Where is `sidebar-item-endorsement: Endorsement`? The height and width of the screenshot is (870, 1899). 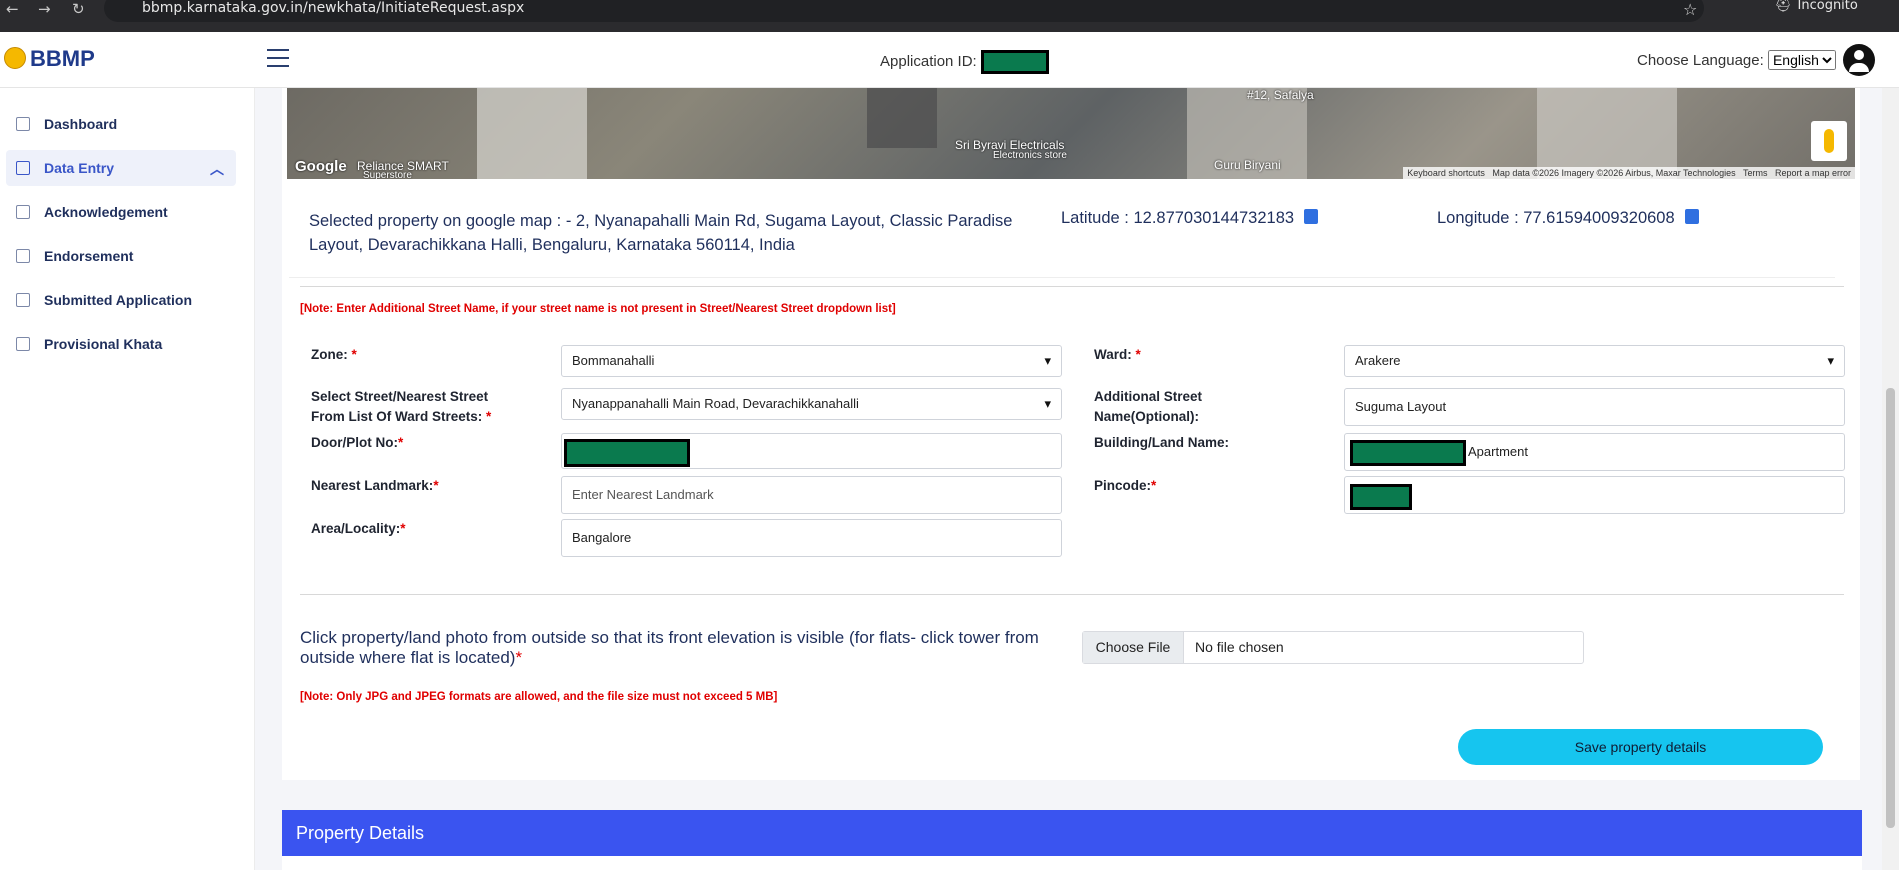 sidebar-item-endorsement: Endorsement is located at coordinates (121, 256).